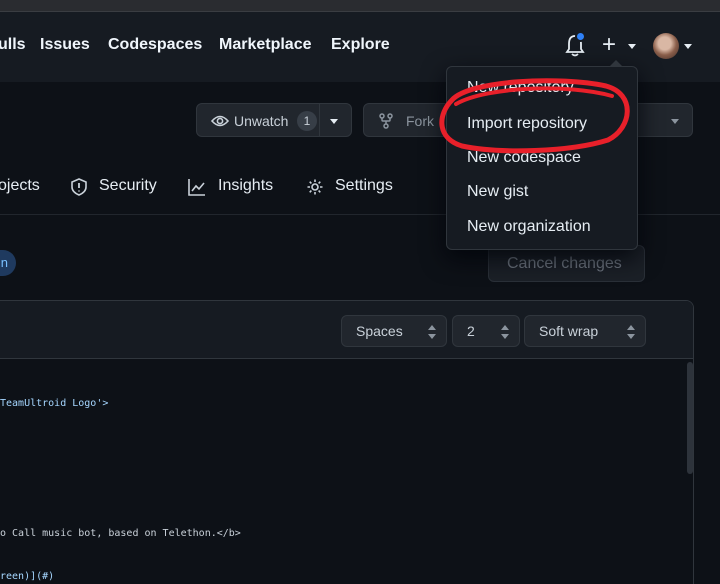 This screenshot has width=720, height=584. Describe the element at coordinates (319, 120) in the screenshot. I see `button-divider` at that location.